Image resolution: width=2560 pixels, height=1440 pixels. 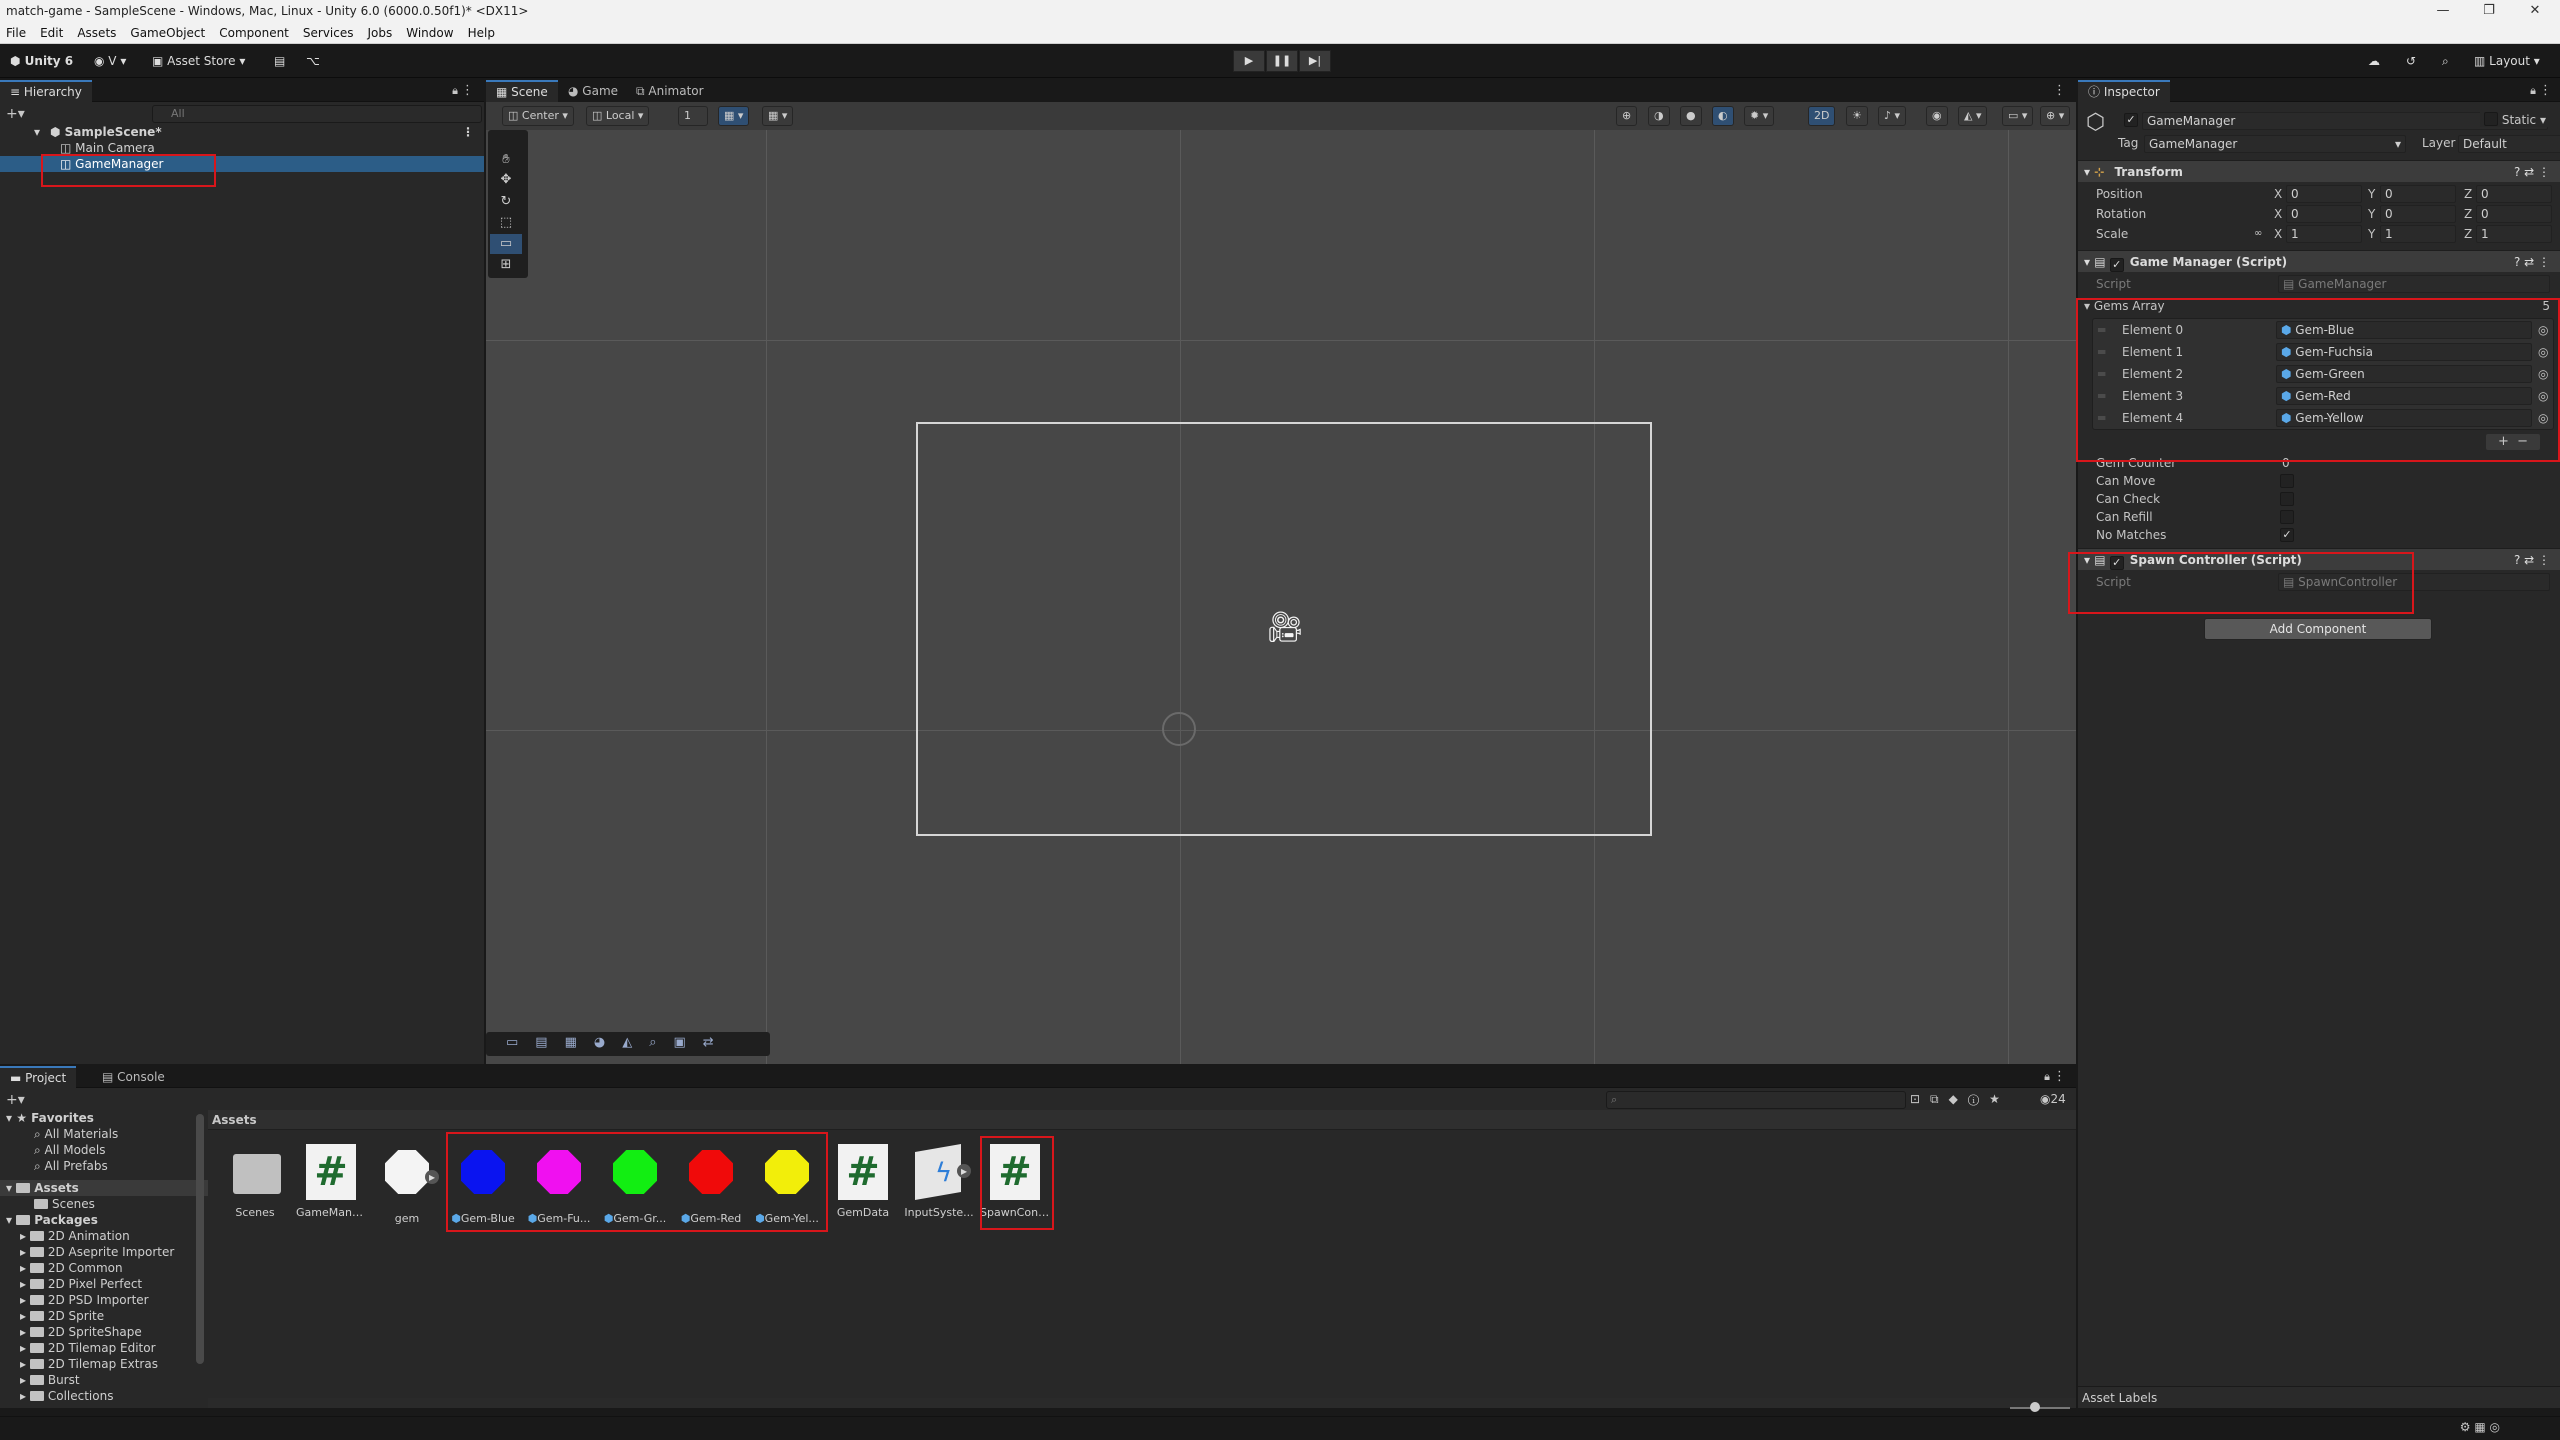 I want to click on asset-store-button: ▣ Asset Store ▾, so click(x=198, y=61).